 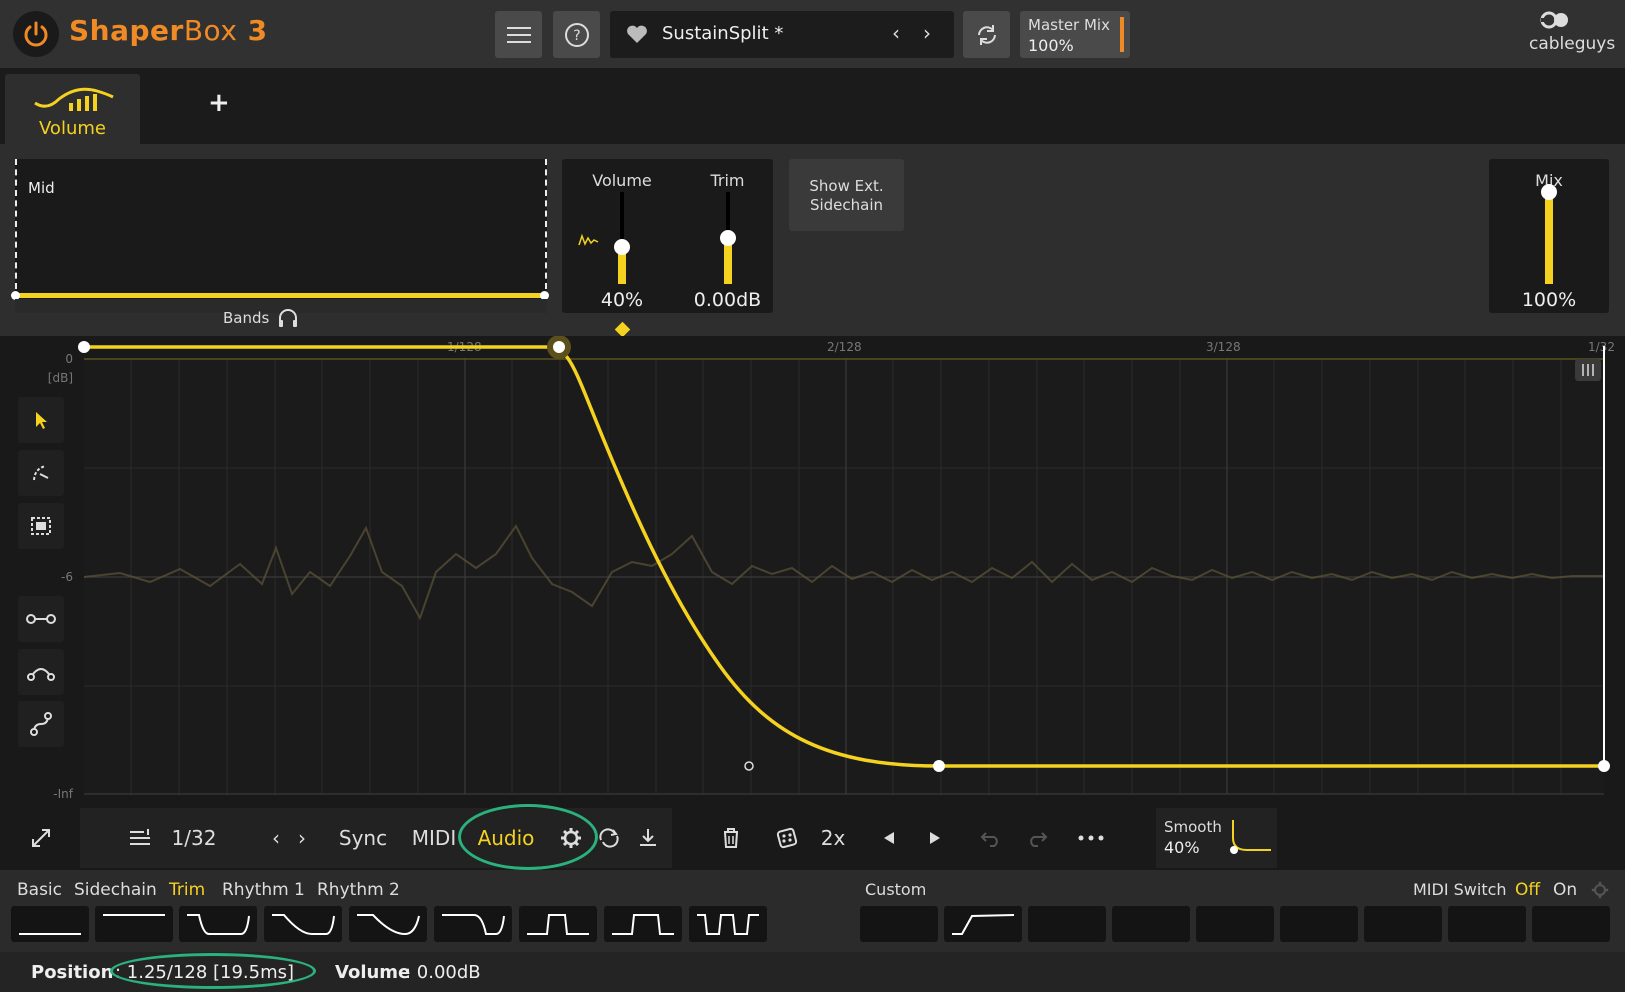 What do you see at coordinates (280, 243) in the screenshot?
I see `bands-panel: Mid Bands` at bounding box center [280, 243].